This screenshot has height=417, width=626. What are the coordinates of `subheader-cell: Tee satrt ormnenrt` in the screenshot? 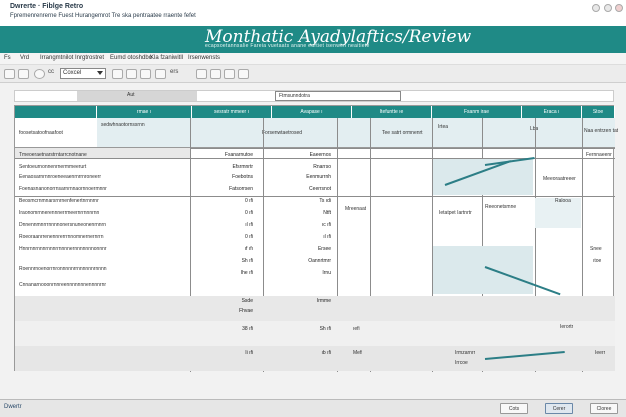 It's located at (392, 133).